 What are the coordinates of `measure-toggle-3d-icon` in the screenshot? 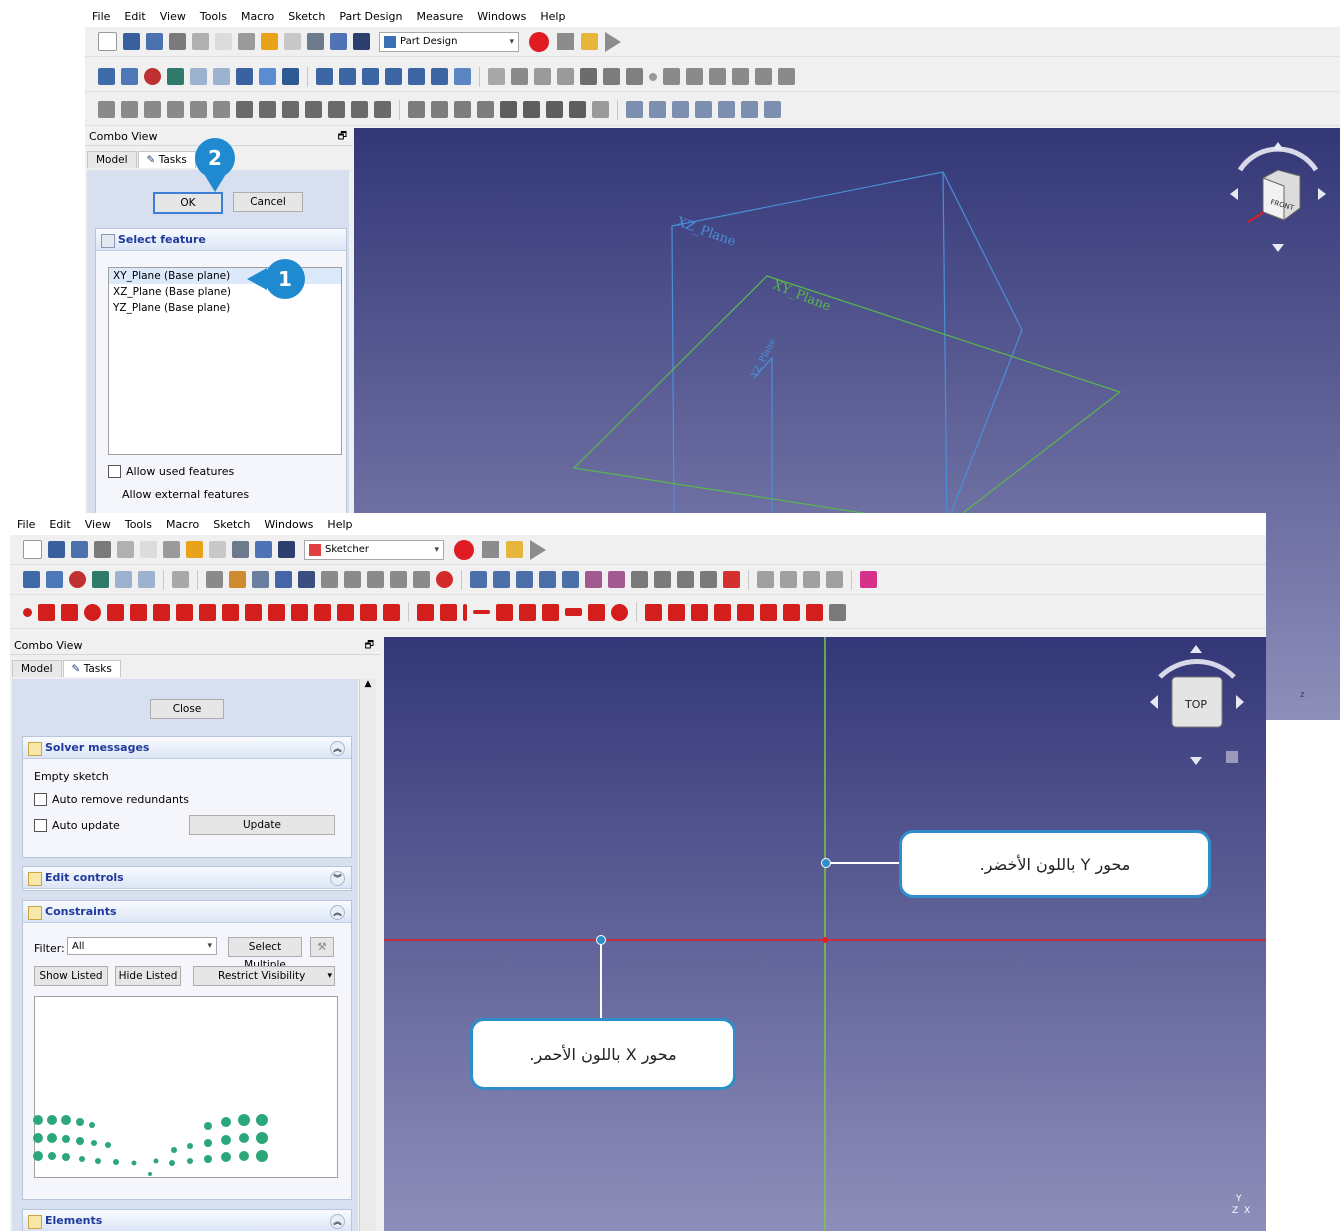 It's located at (749, 109).